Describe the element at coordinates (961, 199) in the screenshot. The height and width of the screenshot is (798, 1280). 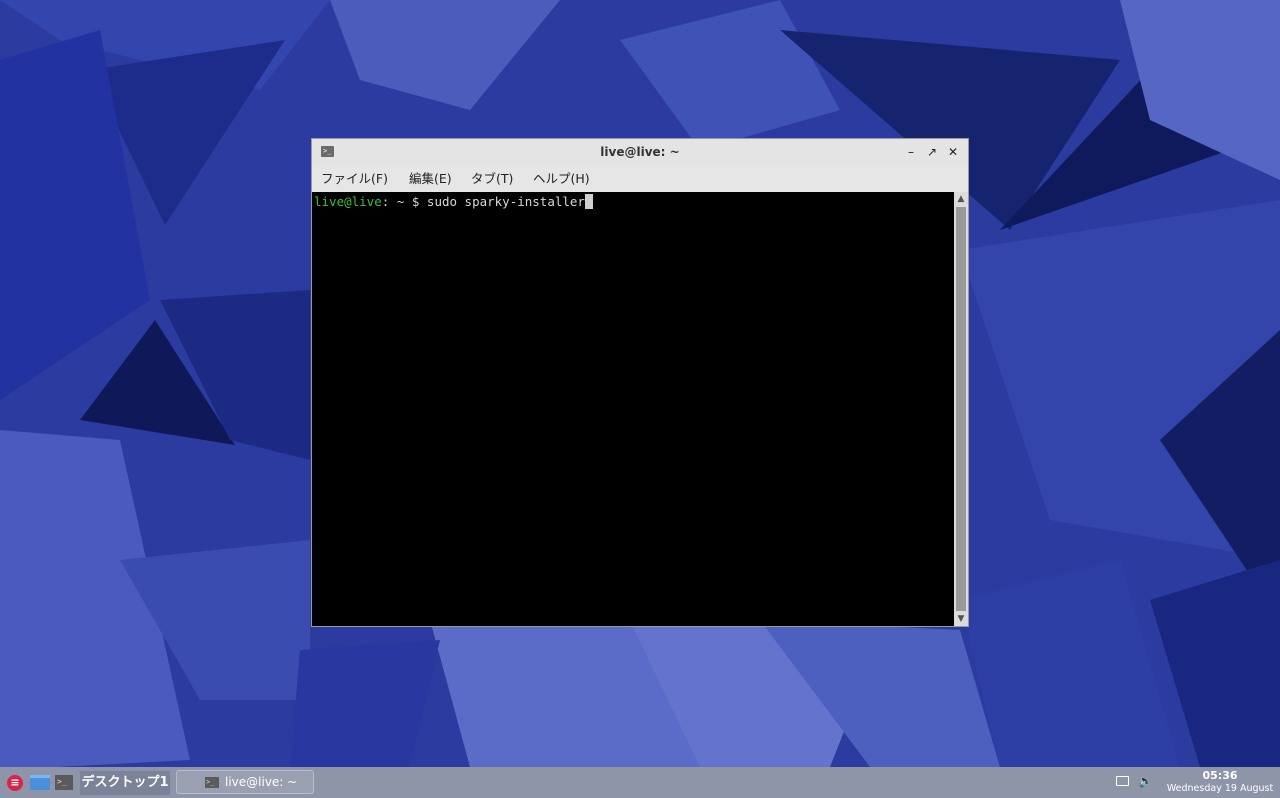
I see `scroll-up-arrow-icon: ▲` at that location.